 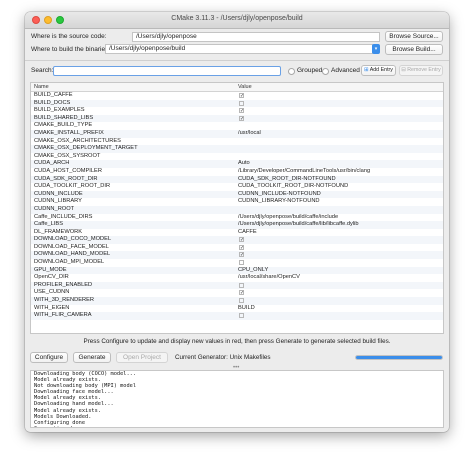 I want to click on variable-name: Caffe_LIBS, so click(x=48, y=224).